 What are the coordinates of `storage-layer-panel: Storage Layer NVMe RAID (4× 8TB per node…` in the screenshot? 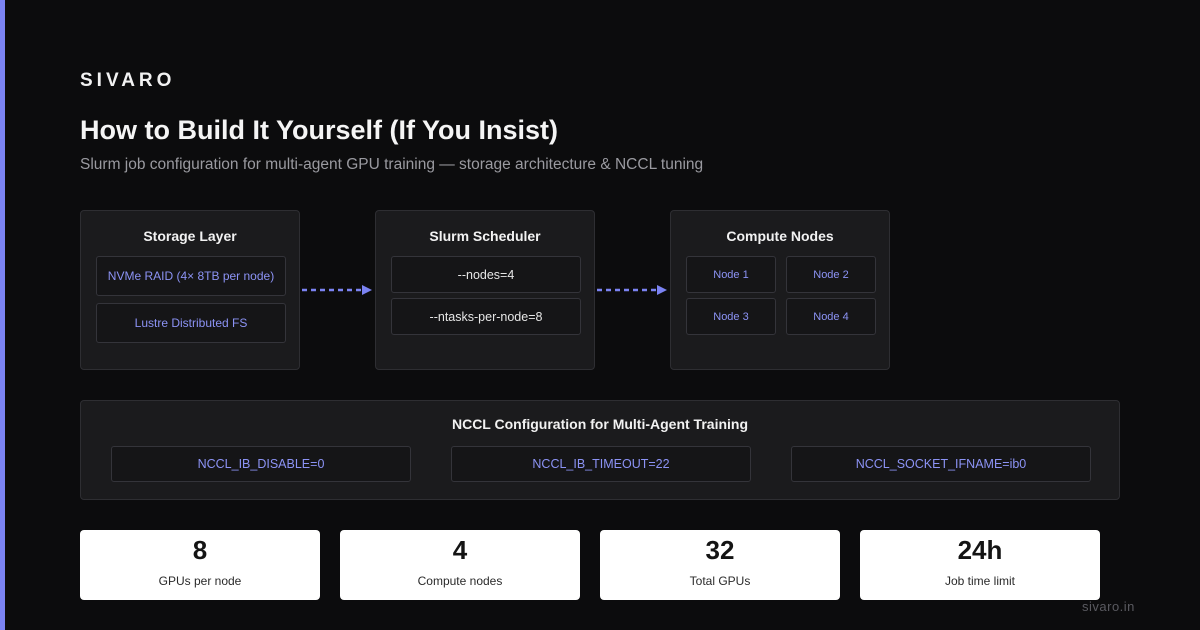 It's located at (190, 290).